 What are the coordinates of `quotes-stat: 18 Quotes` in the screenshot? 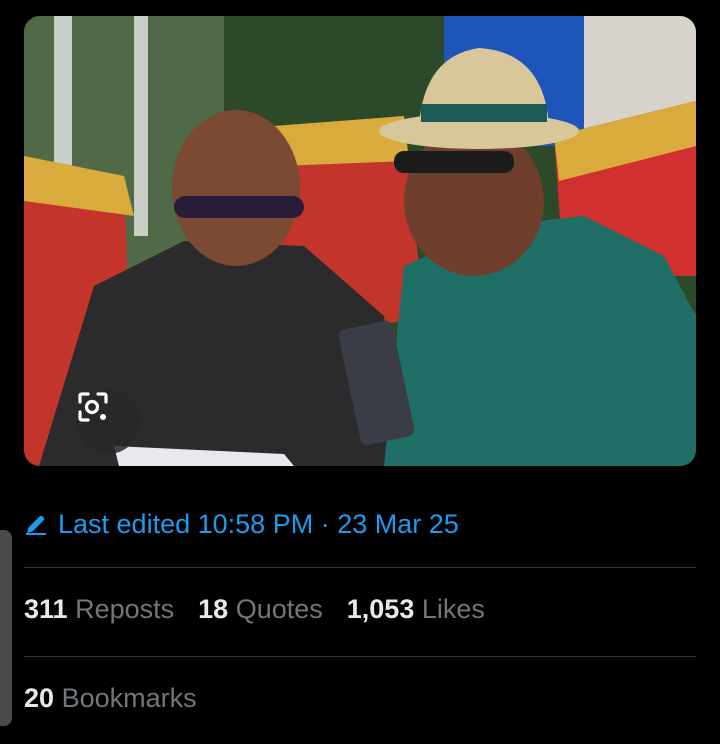 It's located at (260, 609).